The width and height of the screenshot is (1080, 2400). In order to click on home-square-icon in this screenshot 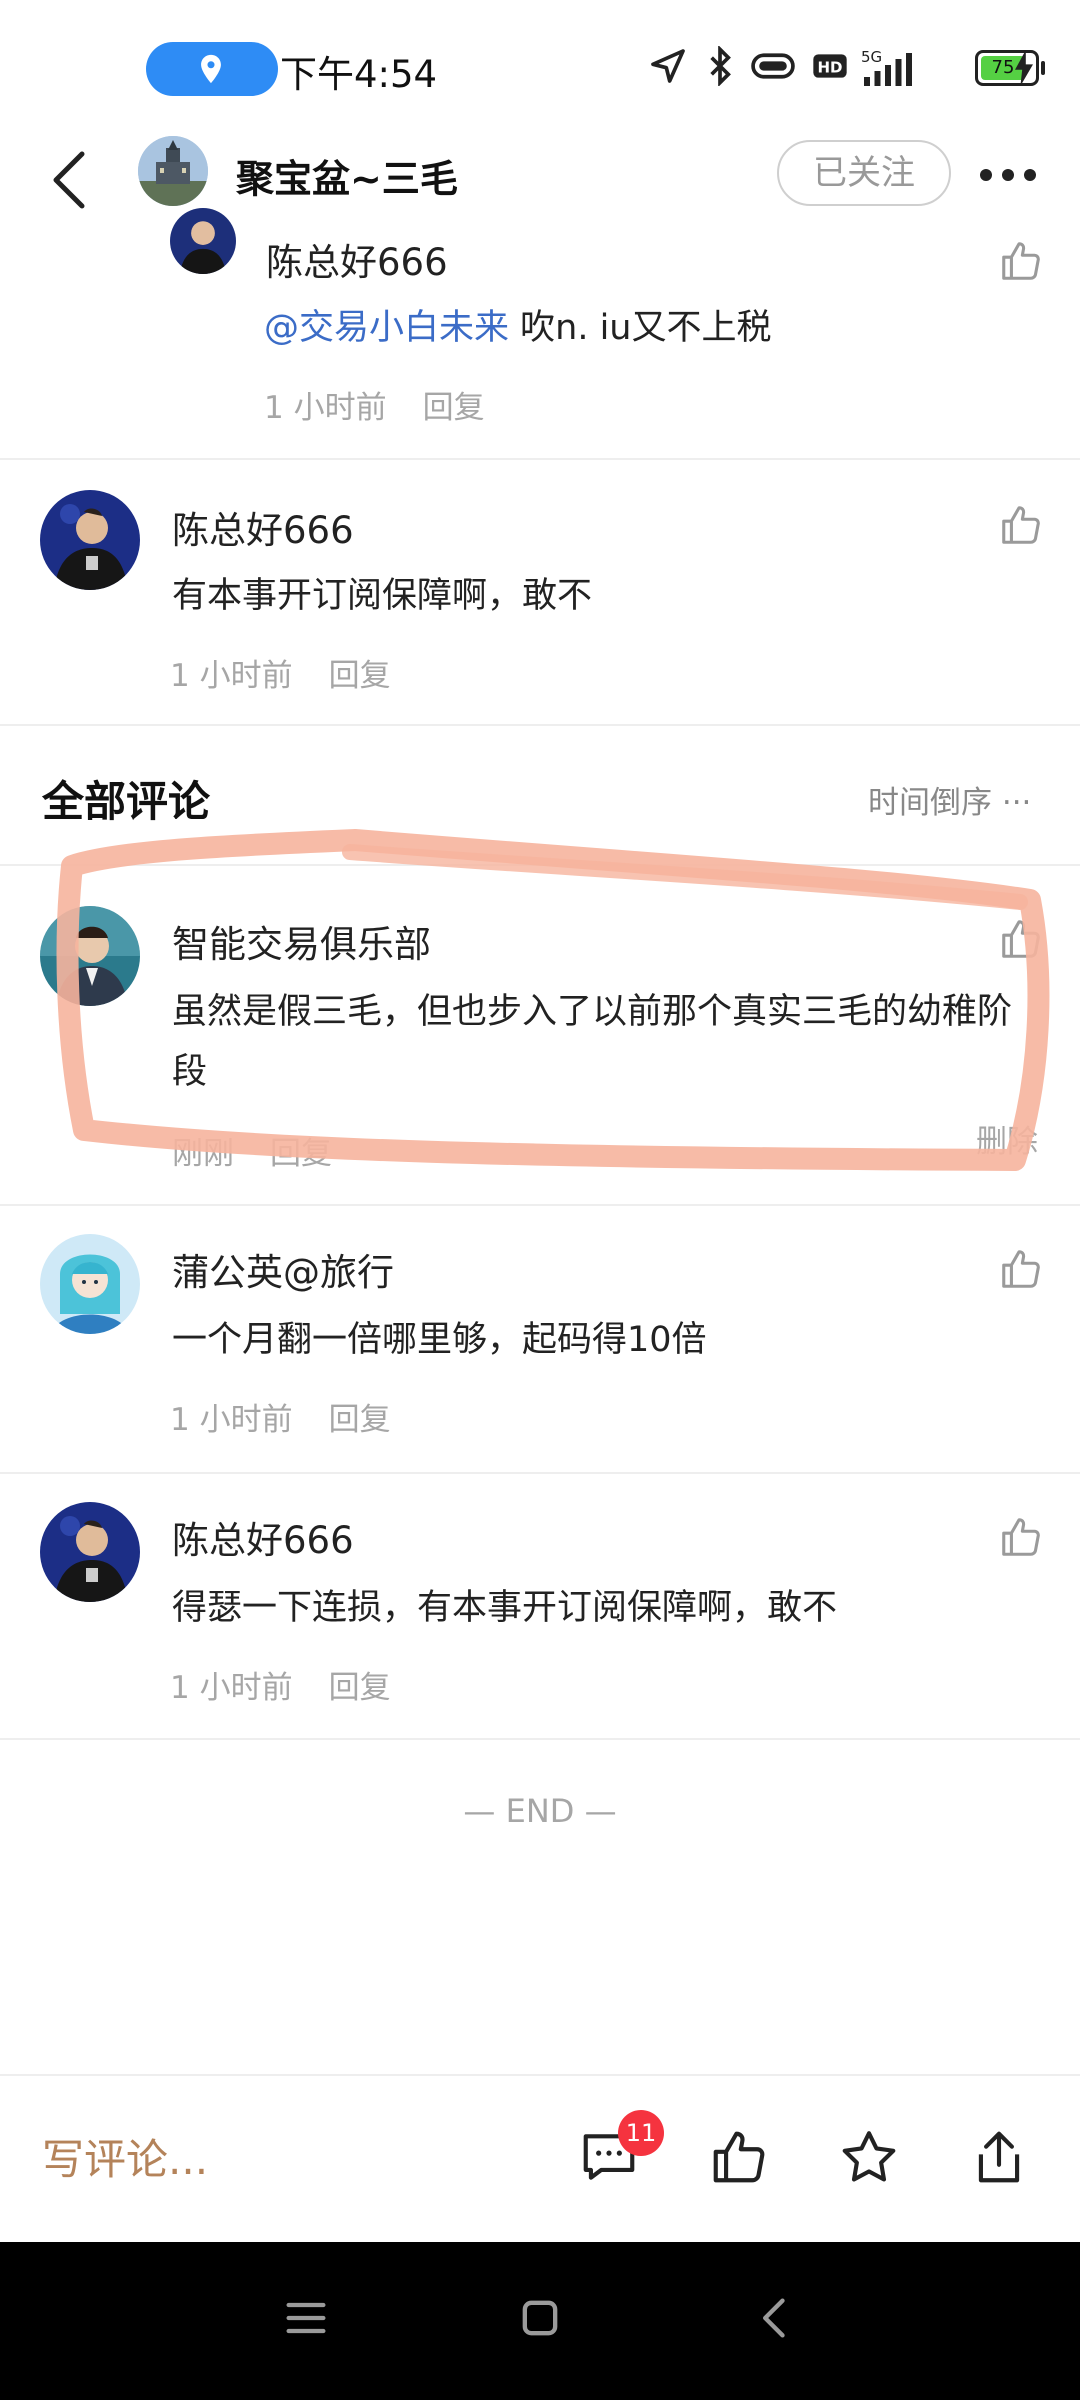, I will do `click(540, 2318)`.